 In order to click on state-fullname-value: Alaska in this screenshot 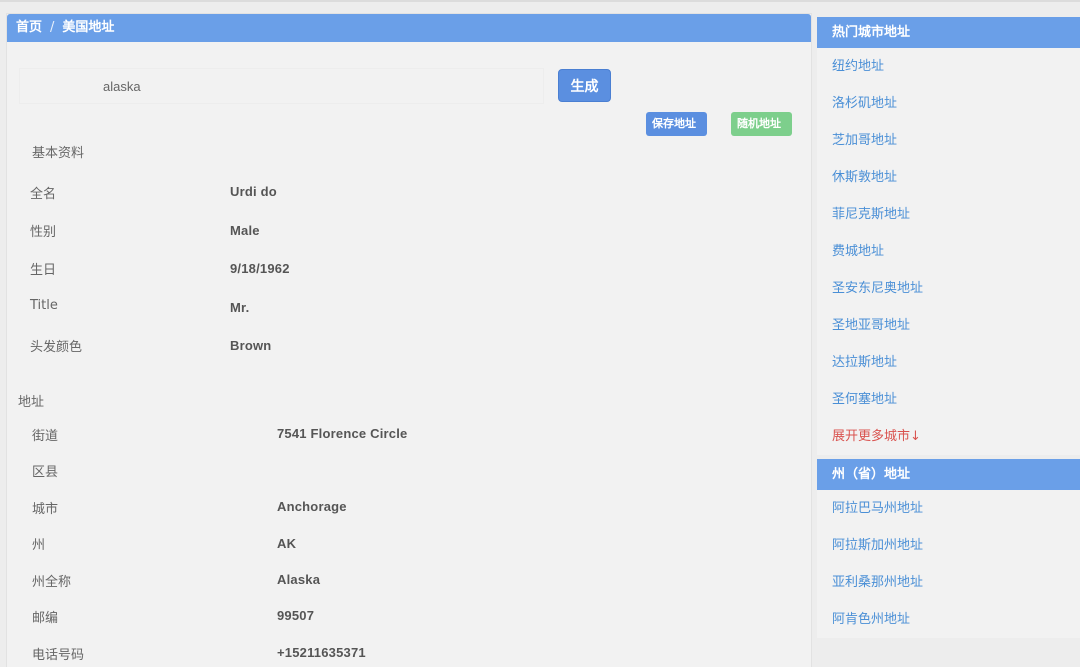, I will do `click(299, 579)`.